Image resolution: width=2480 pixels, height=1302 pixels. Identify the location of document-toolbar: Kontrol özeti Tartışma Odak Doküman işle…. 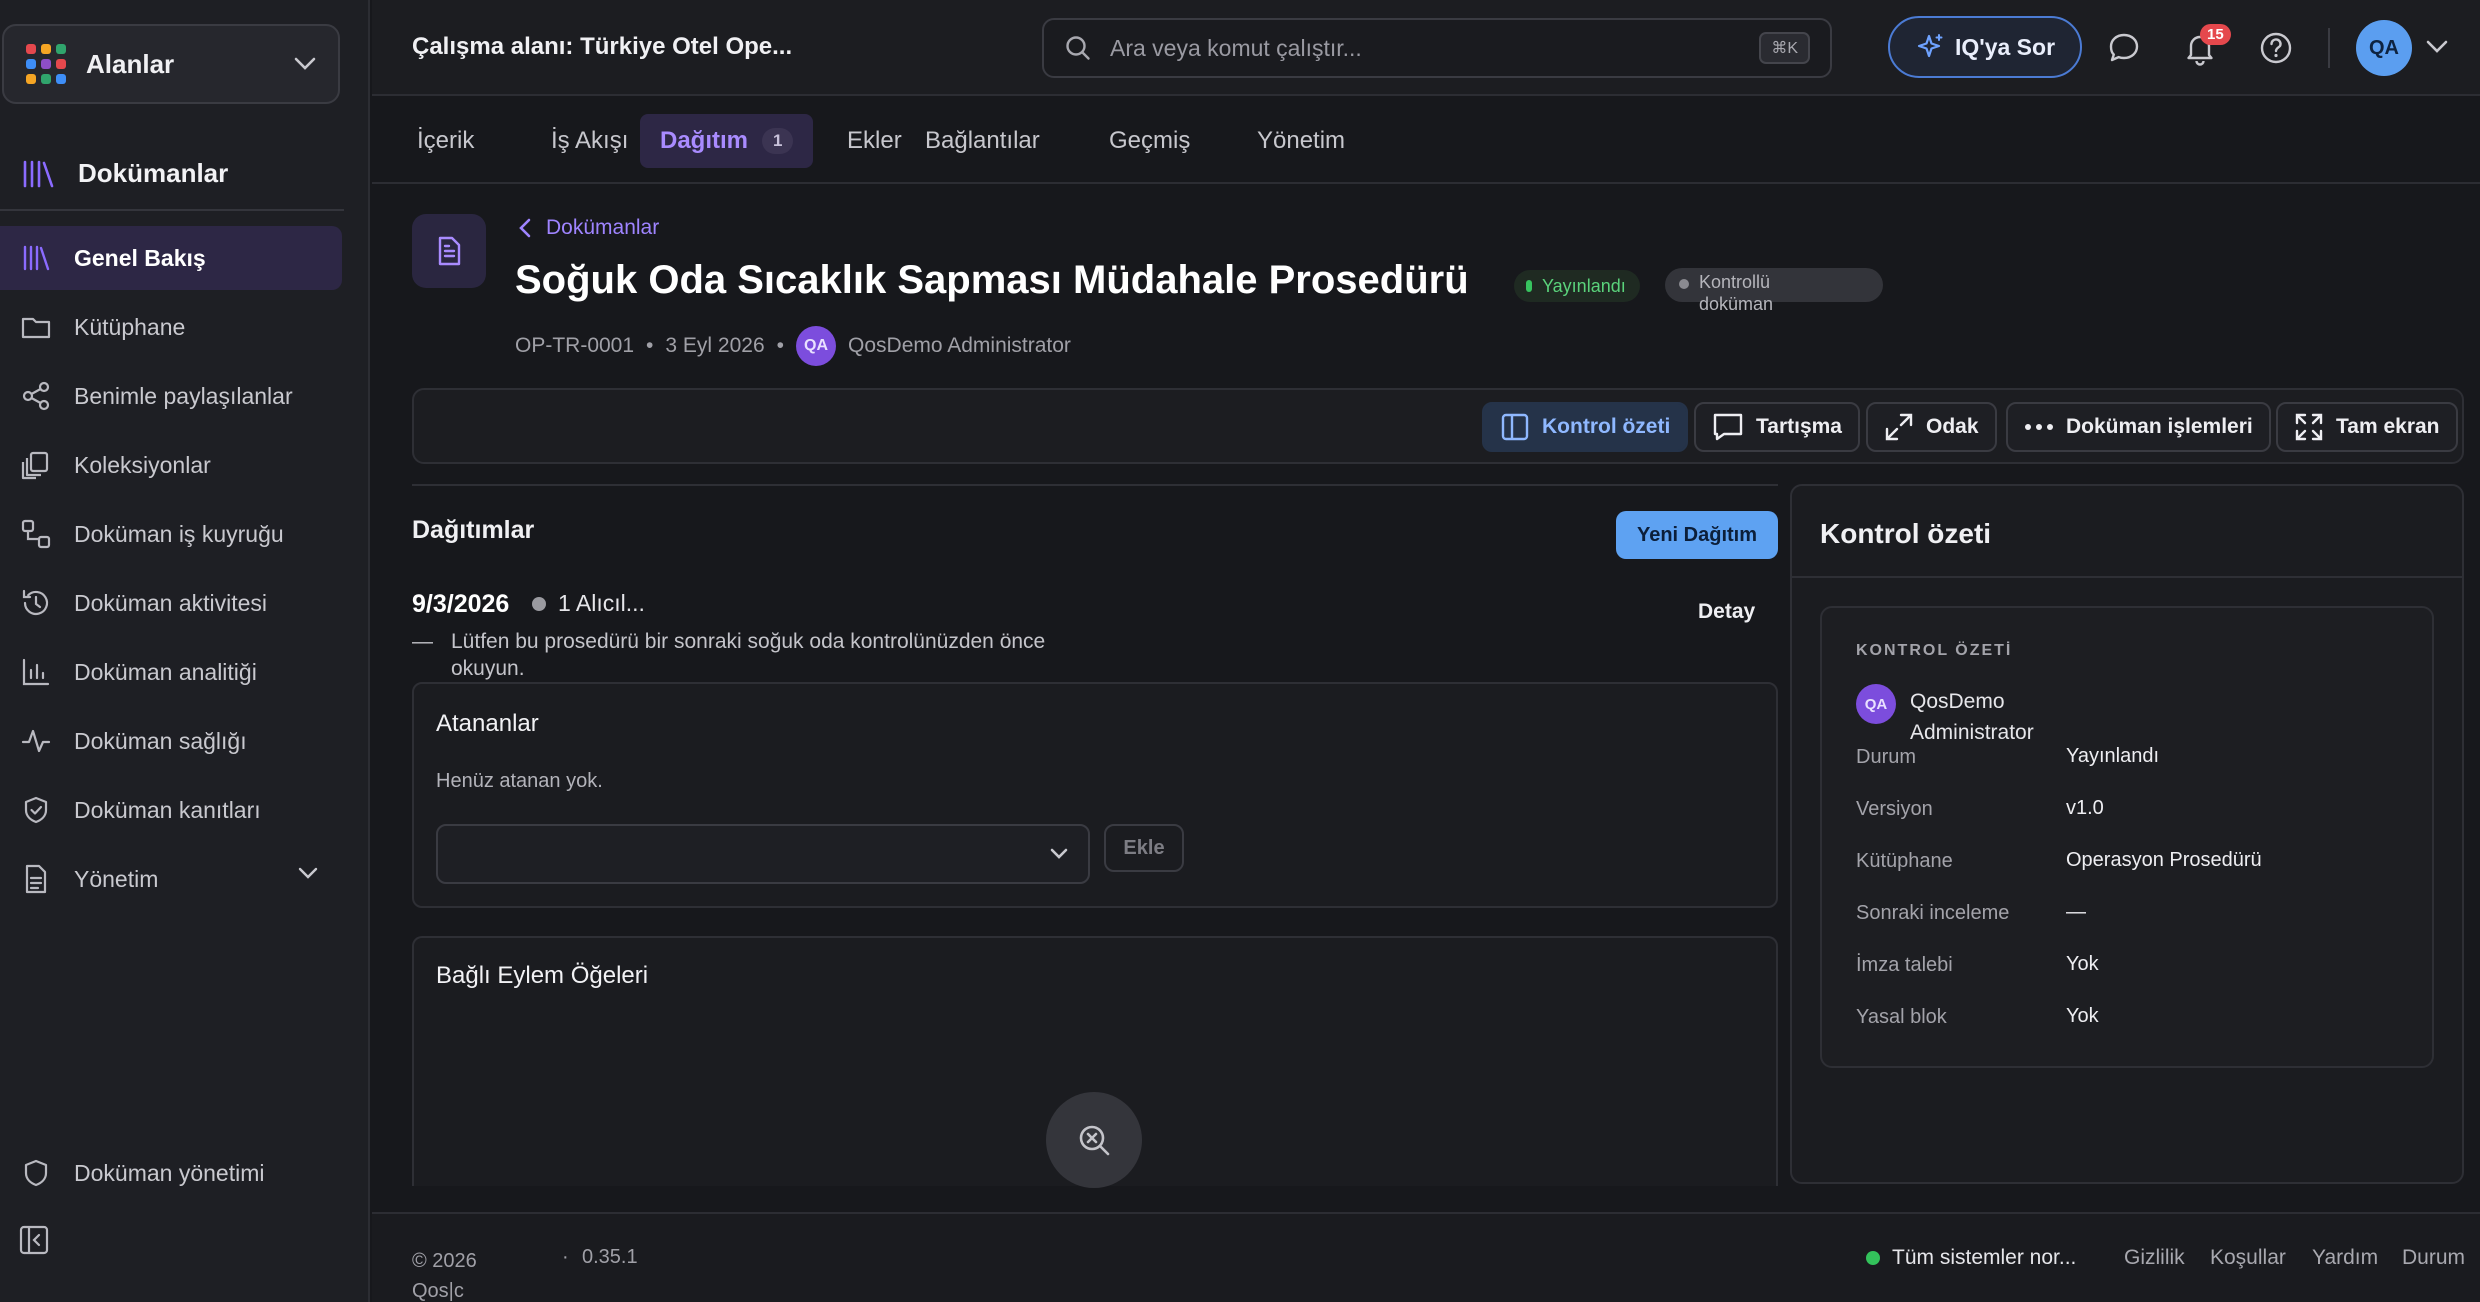
(1438, 426).